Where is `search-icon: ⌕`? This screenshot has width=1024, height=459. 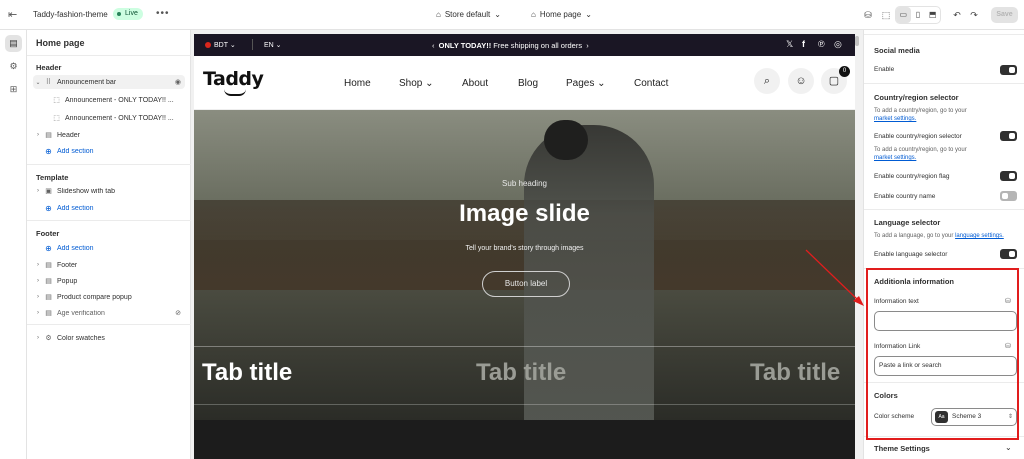 search-icon: ⌕ is located at coordinates (767, 81).